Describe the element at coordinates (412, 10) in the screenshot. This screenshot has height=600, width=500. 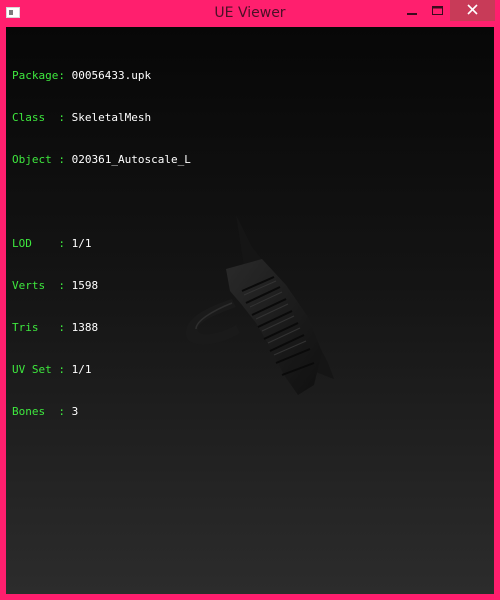
I see `minimize-button` at that location.